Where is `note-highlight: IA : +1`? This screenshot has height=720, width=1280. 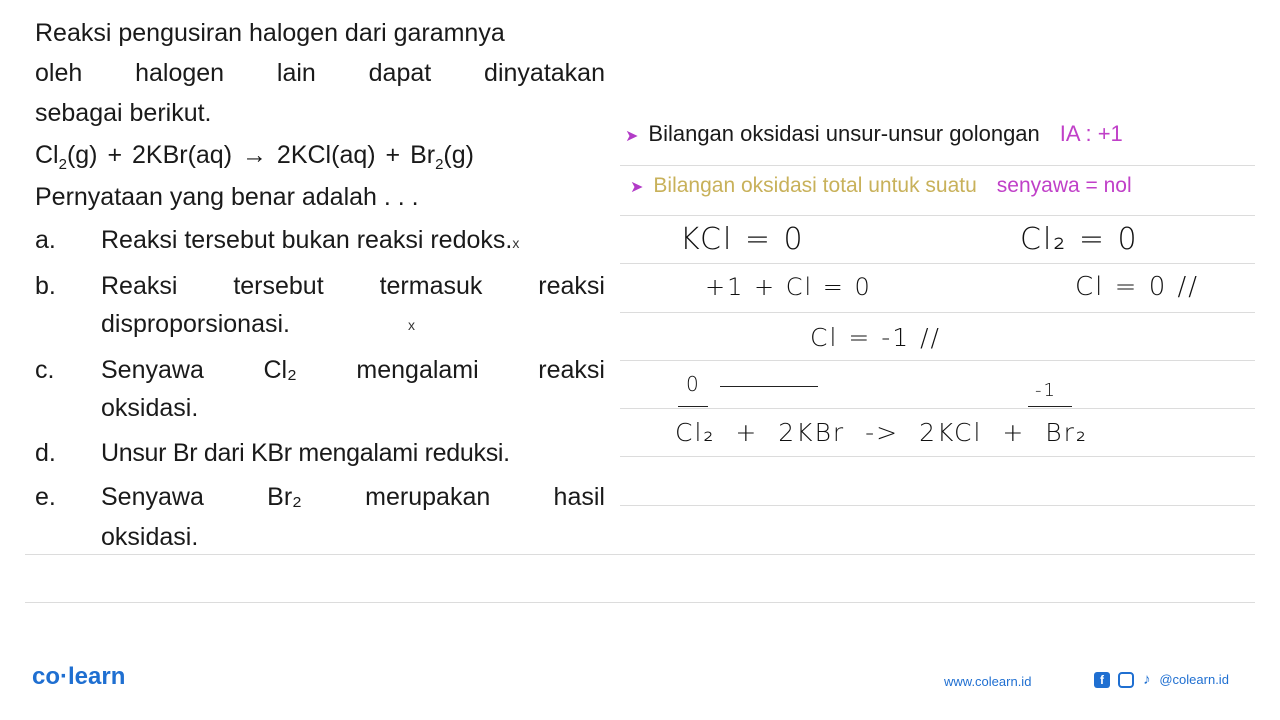 note-highlight: IA : +1 is located at coordinates (1091, 133).